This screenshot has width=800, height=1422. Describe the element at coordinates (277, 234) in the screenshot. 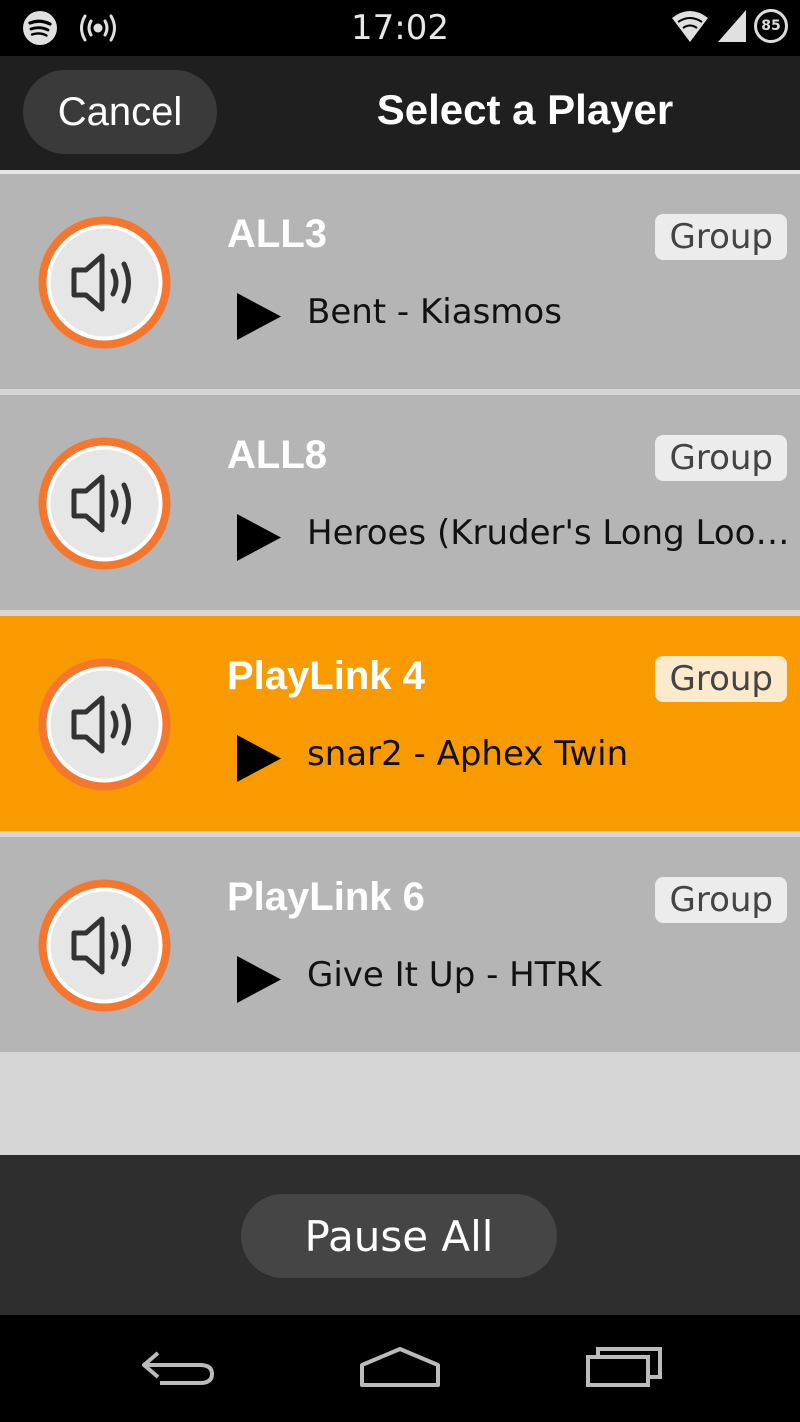

I see `player-name: ALL3` at that location.